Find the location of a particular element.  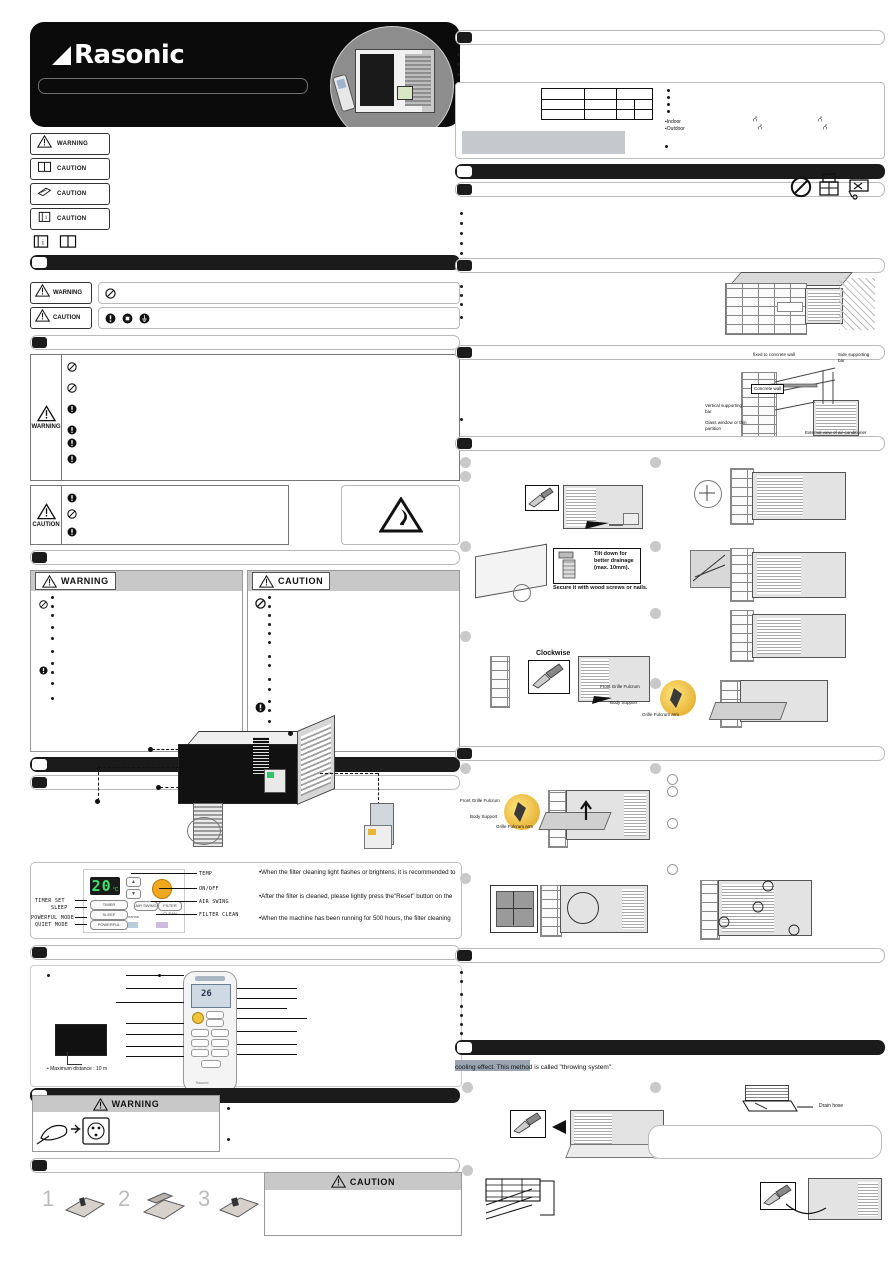

seal-detail is located at coordinates (711, 569).